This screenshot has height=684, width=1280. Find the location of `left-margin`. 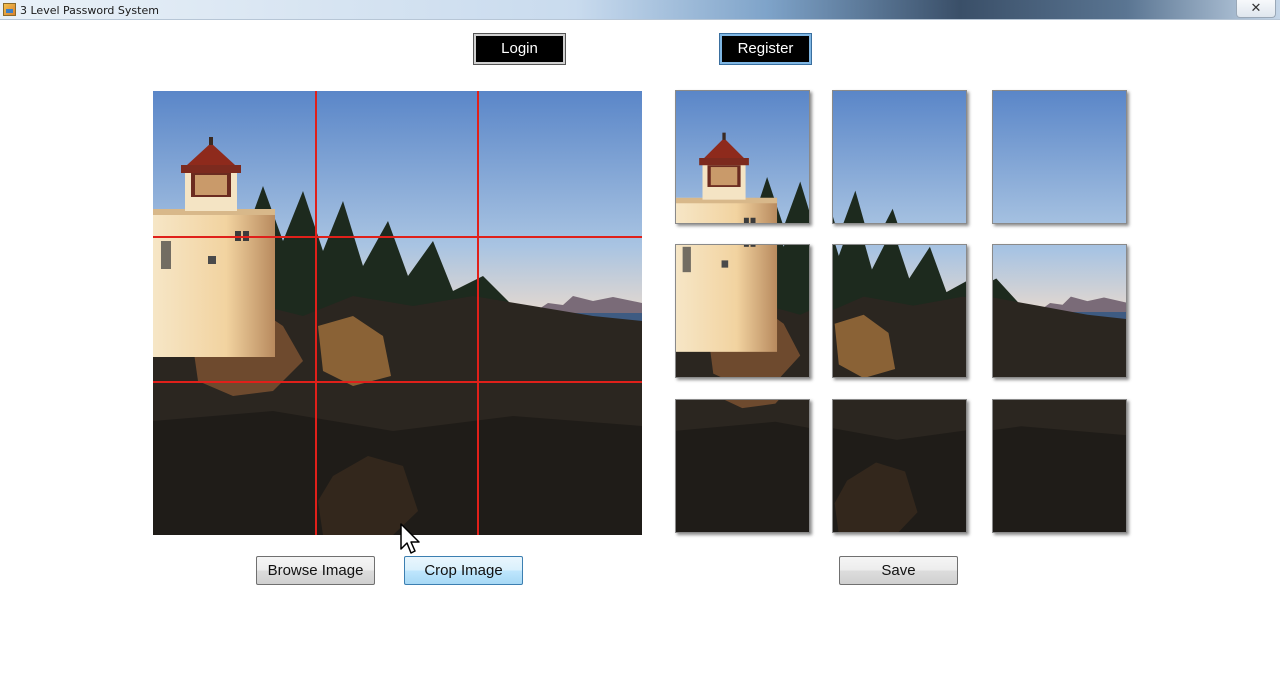

left-margin is located at coordinates (65, 352).